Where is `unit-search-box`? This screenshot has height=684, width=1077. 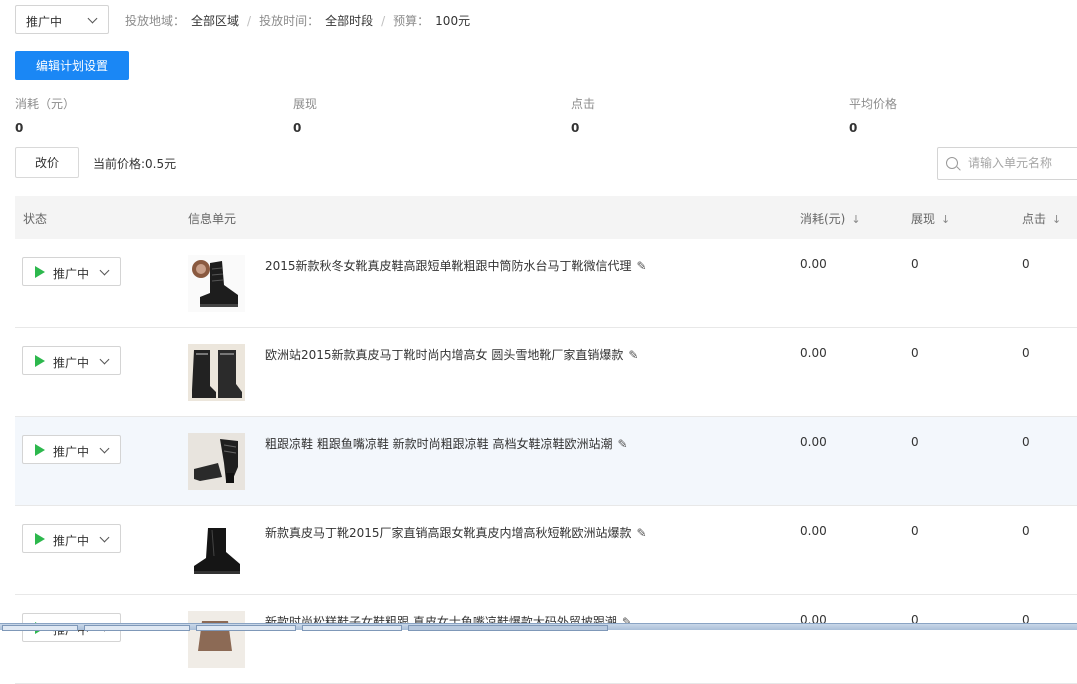
unit-search-box is located at coordinates (1007, 163).